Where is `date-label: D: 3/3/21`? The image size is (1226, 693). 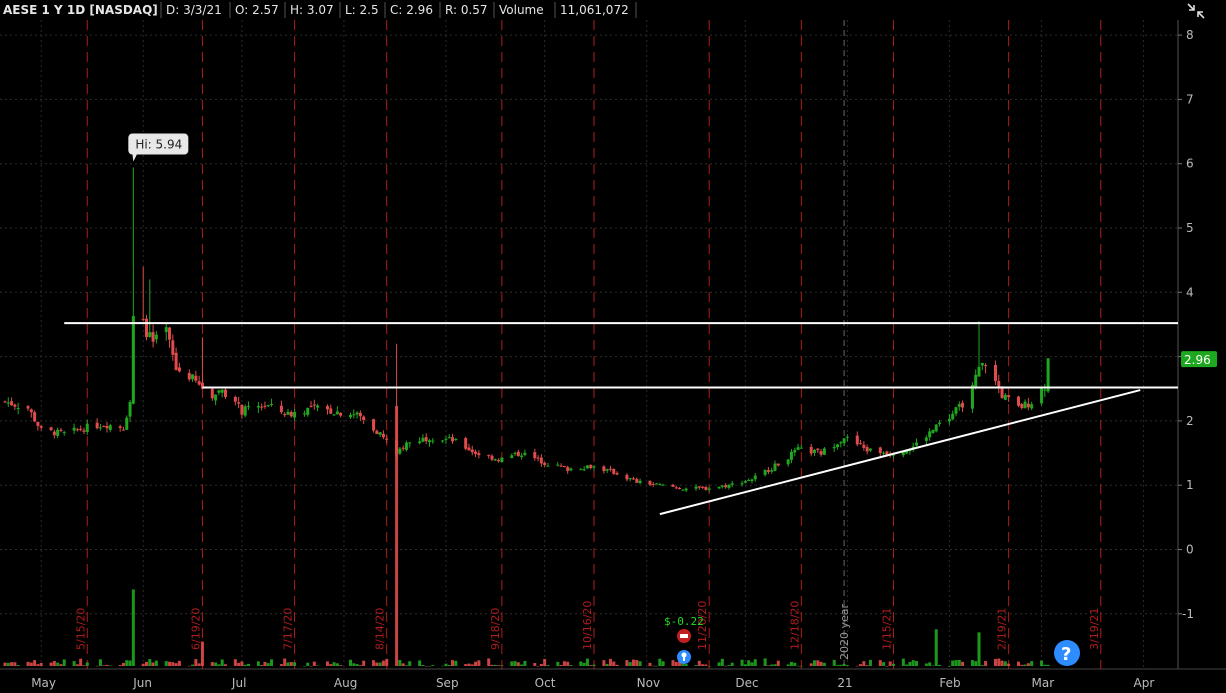 date-label: D: 3/3/21 is located at coordinates (194, 10).